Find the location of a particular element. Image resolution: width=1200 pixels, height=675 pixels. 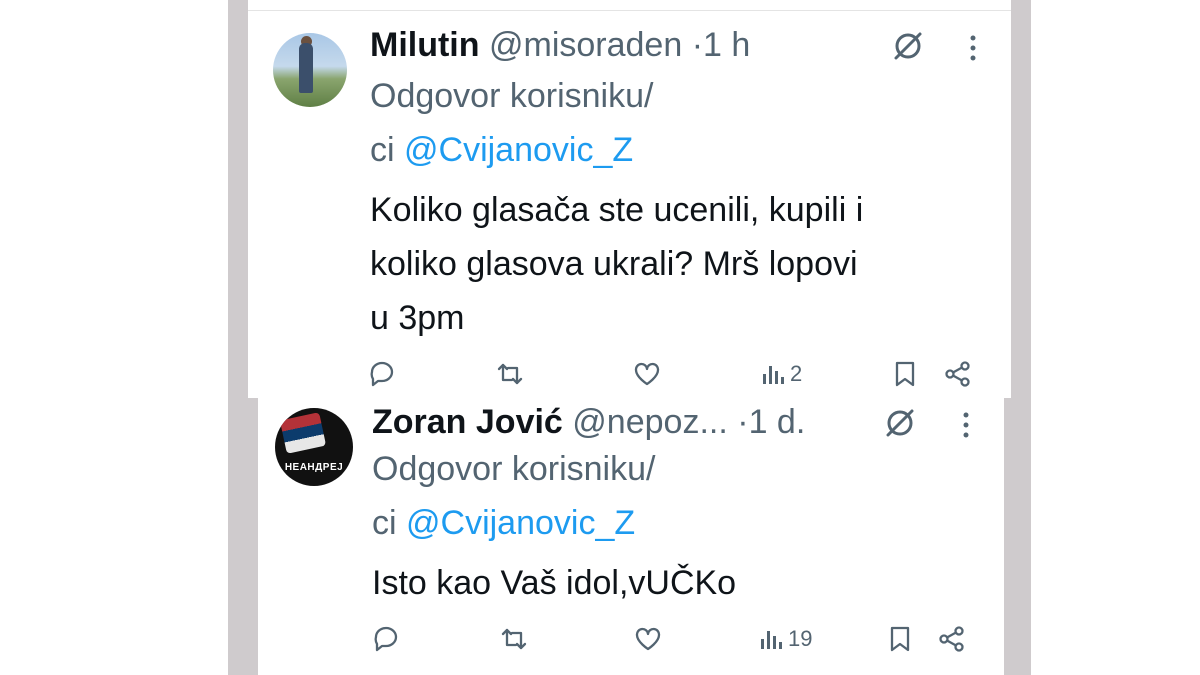

action-bar: 19 is located at coordinates (682, 639).